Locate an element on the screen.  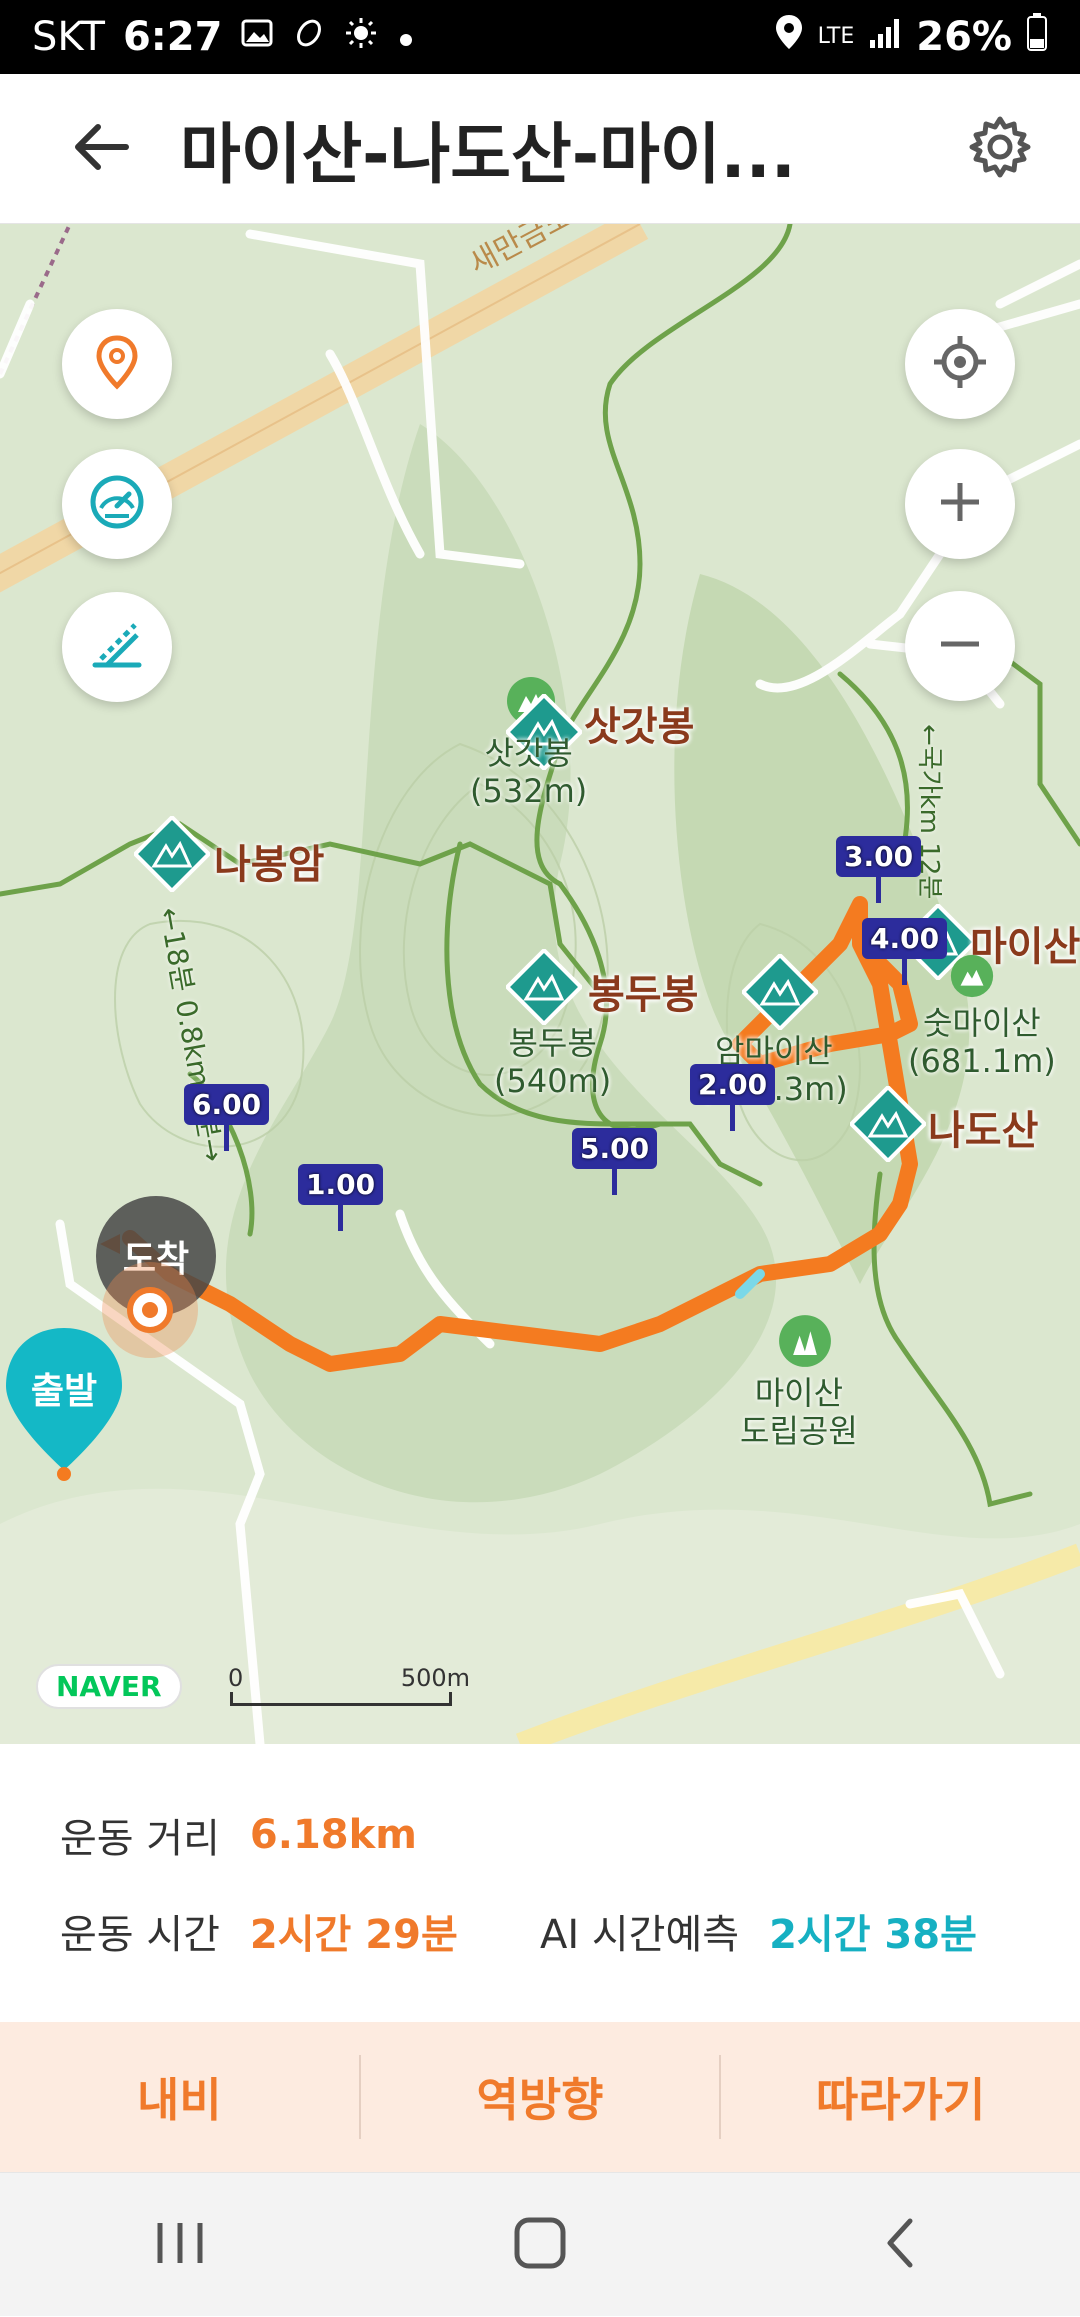
current-location-button is located at coordinates (960, 364).